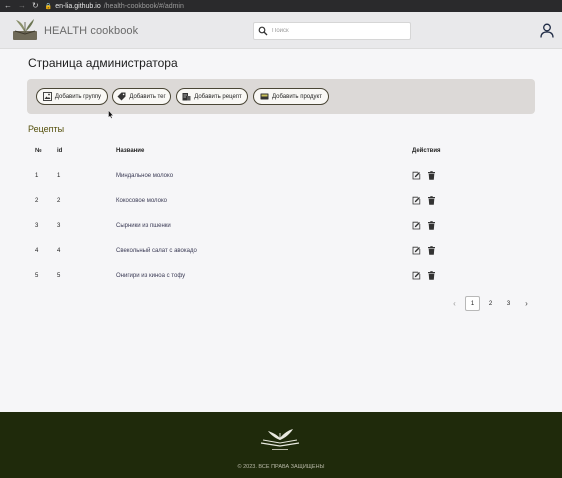  What do you see at coordinates (25, 30) in the screenshot?
I see `logo-icon` at bounding box center [25, 30].